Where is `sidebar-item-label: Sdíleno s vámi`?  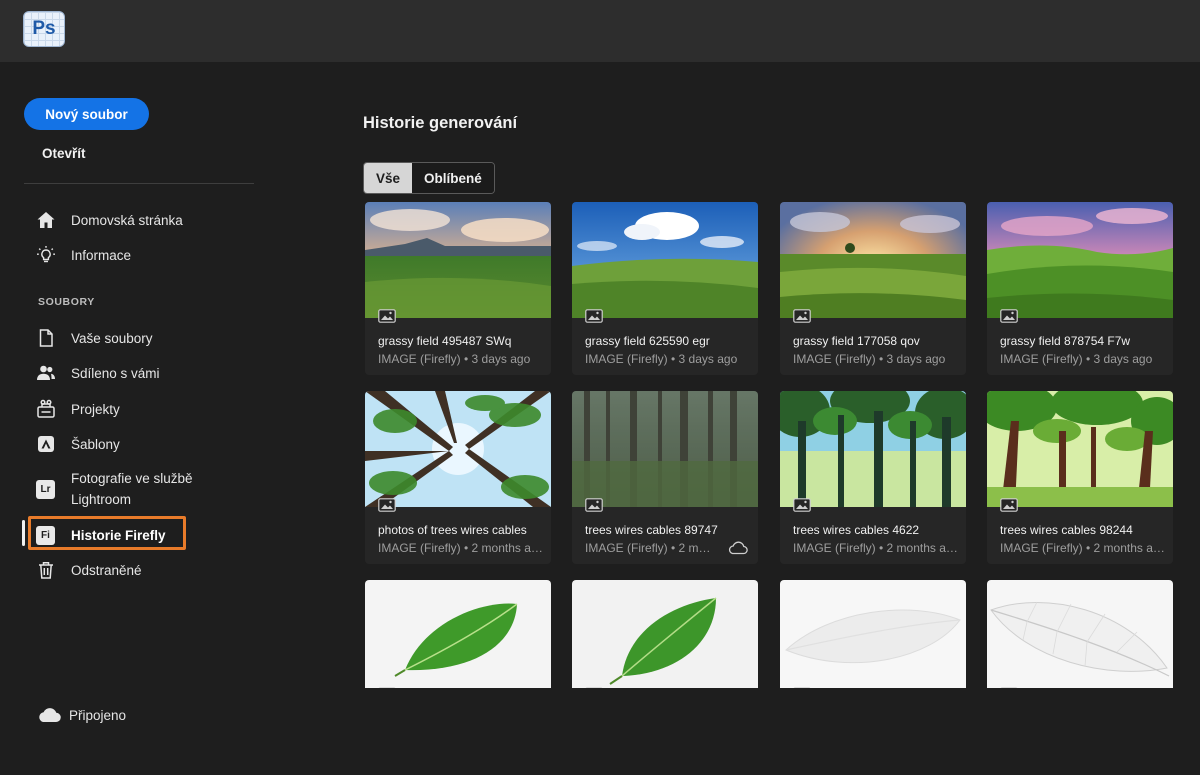 sidebar-item-label: Sdíleno s vámi is located at coordinates (115, 373).